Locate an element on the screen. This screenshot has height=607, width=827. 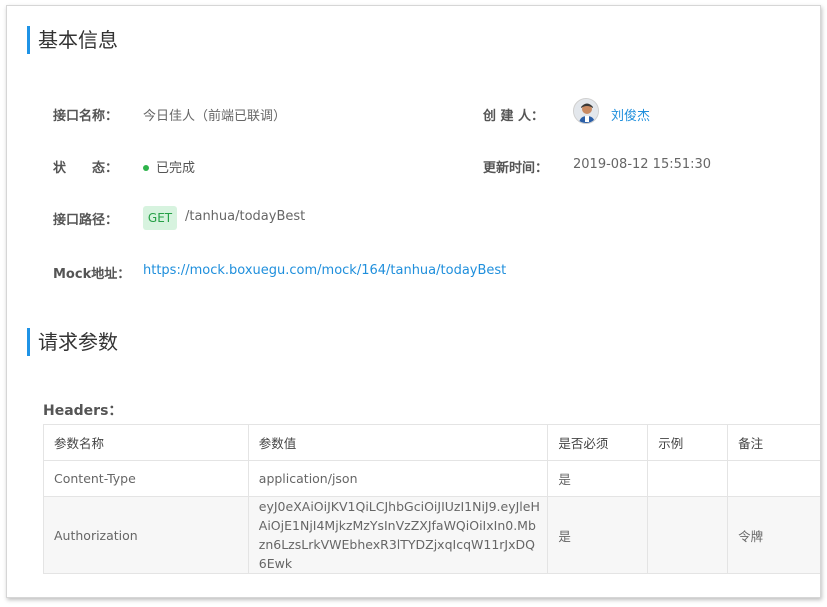
section-title-request-params: 请求参数 is located at coordinates (72, 342).